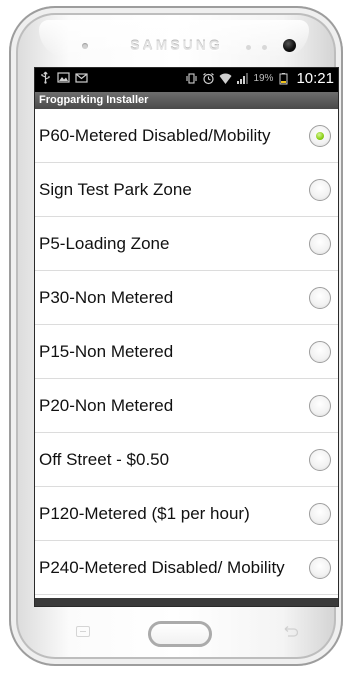 This screenshot has width=353, height=673. What do you see at coordinates (106, 297) in the screenshot?
I see `list-item-label: P30-Non Metered` at bounding box center [106, 297].